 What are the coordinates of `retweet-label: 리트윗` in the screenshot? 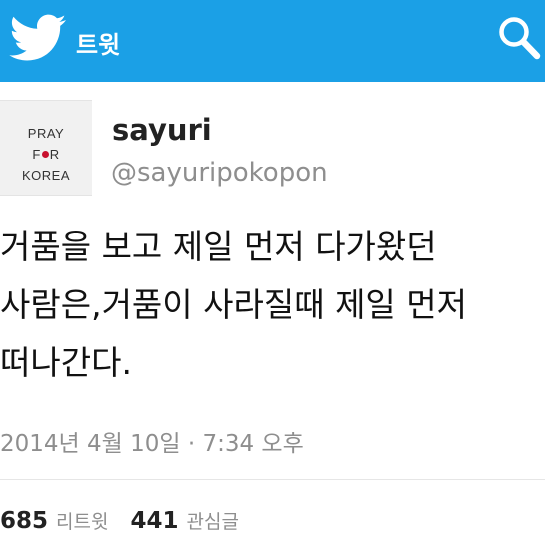 It's located at (82, 522).